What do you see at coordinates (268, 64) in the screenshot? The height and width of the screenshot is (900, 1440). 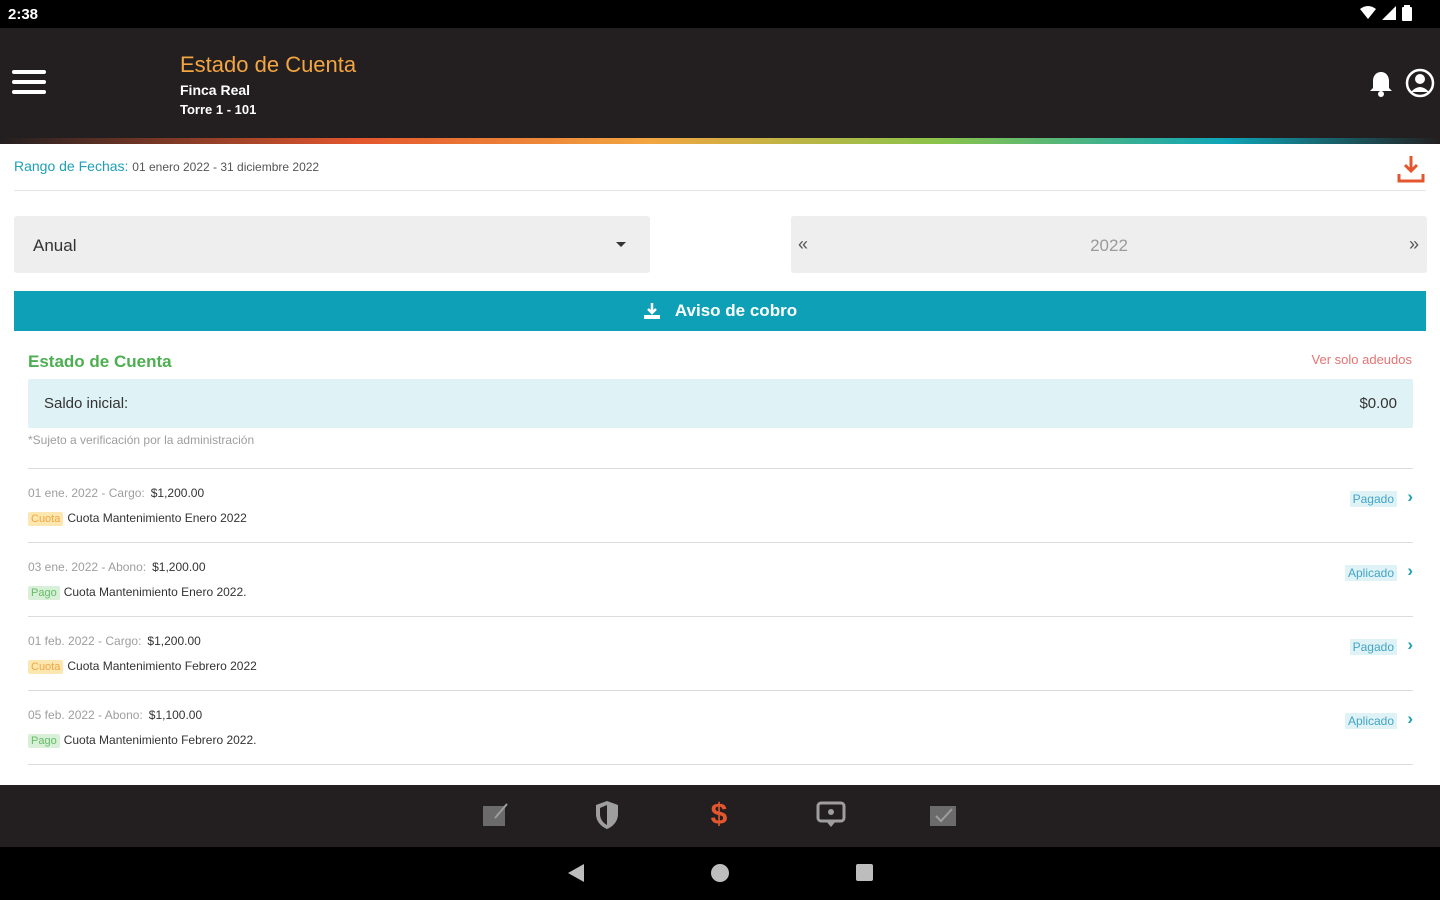 I see `page-title: Estado de Cuenta` at bounding box center [268, 64].